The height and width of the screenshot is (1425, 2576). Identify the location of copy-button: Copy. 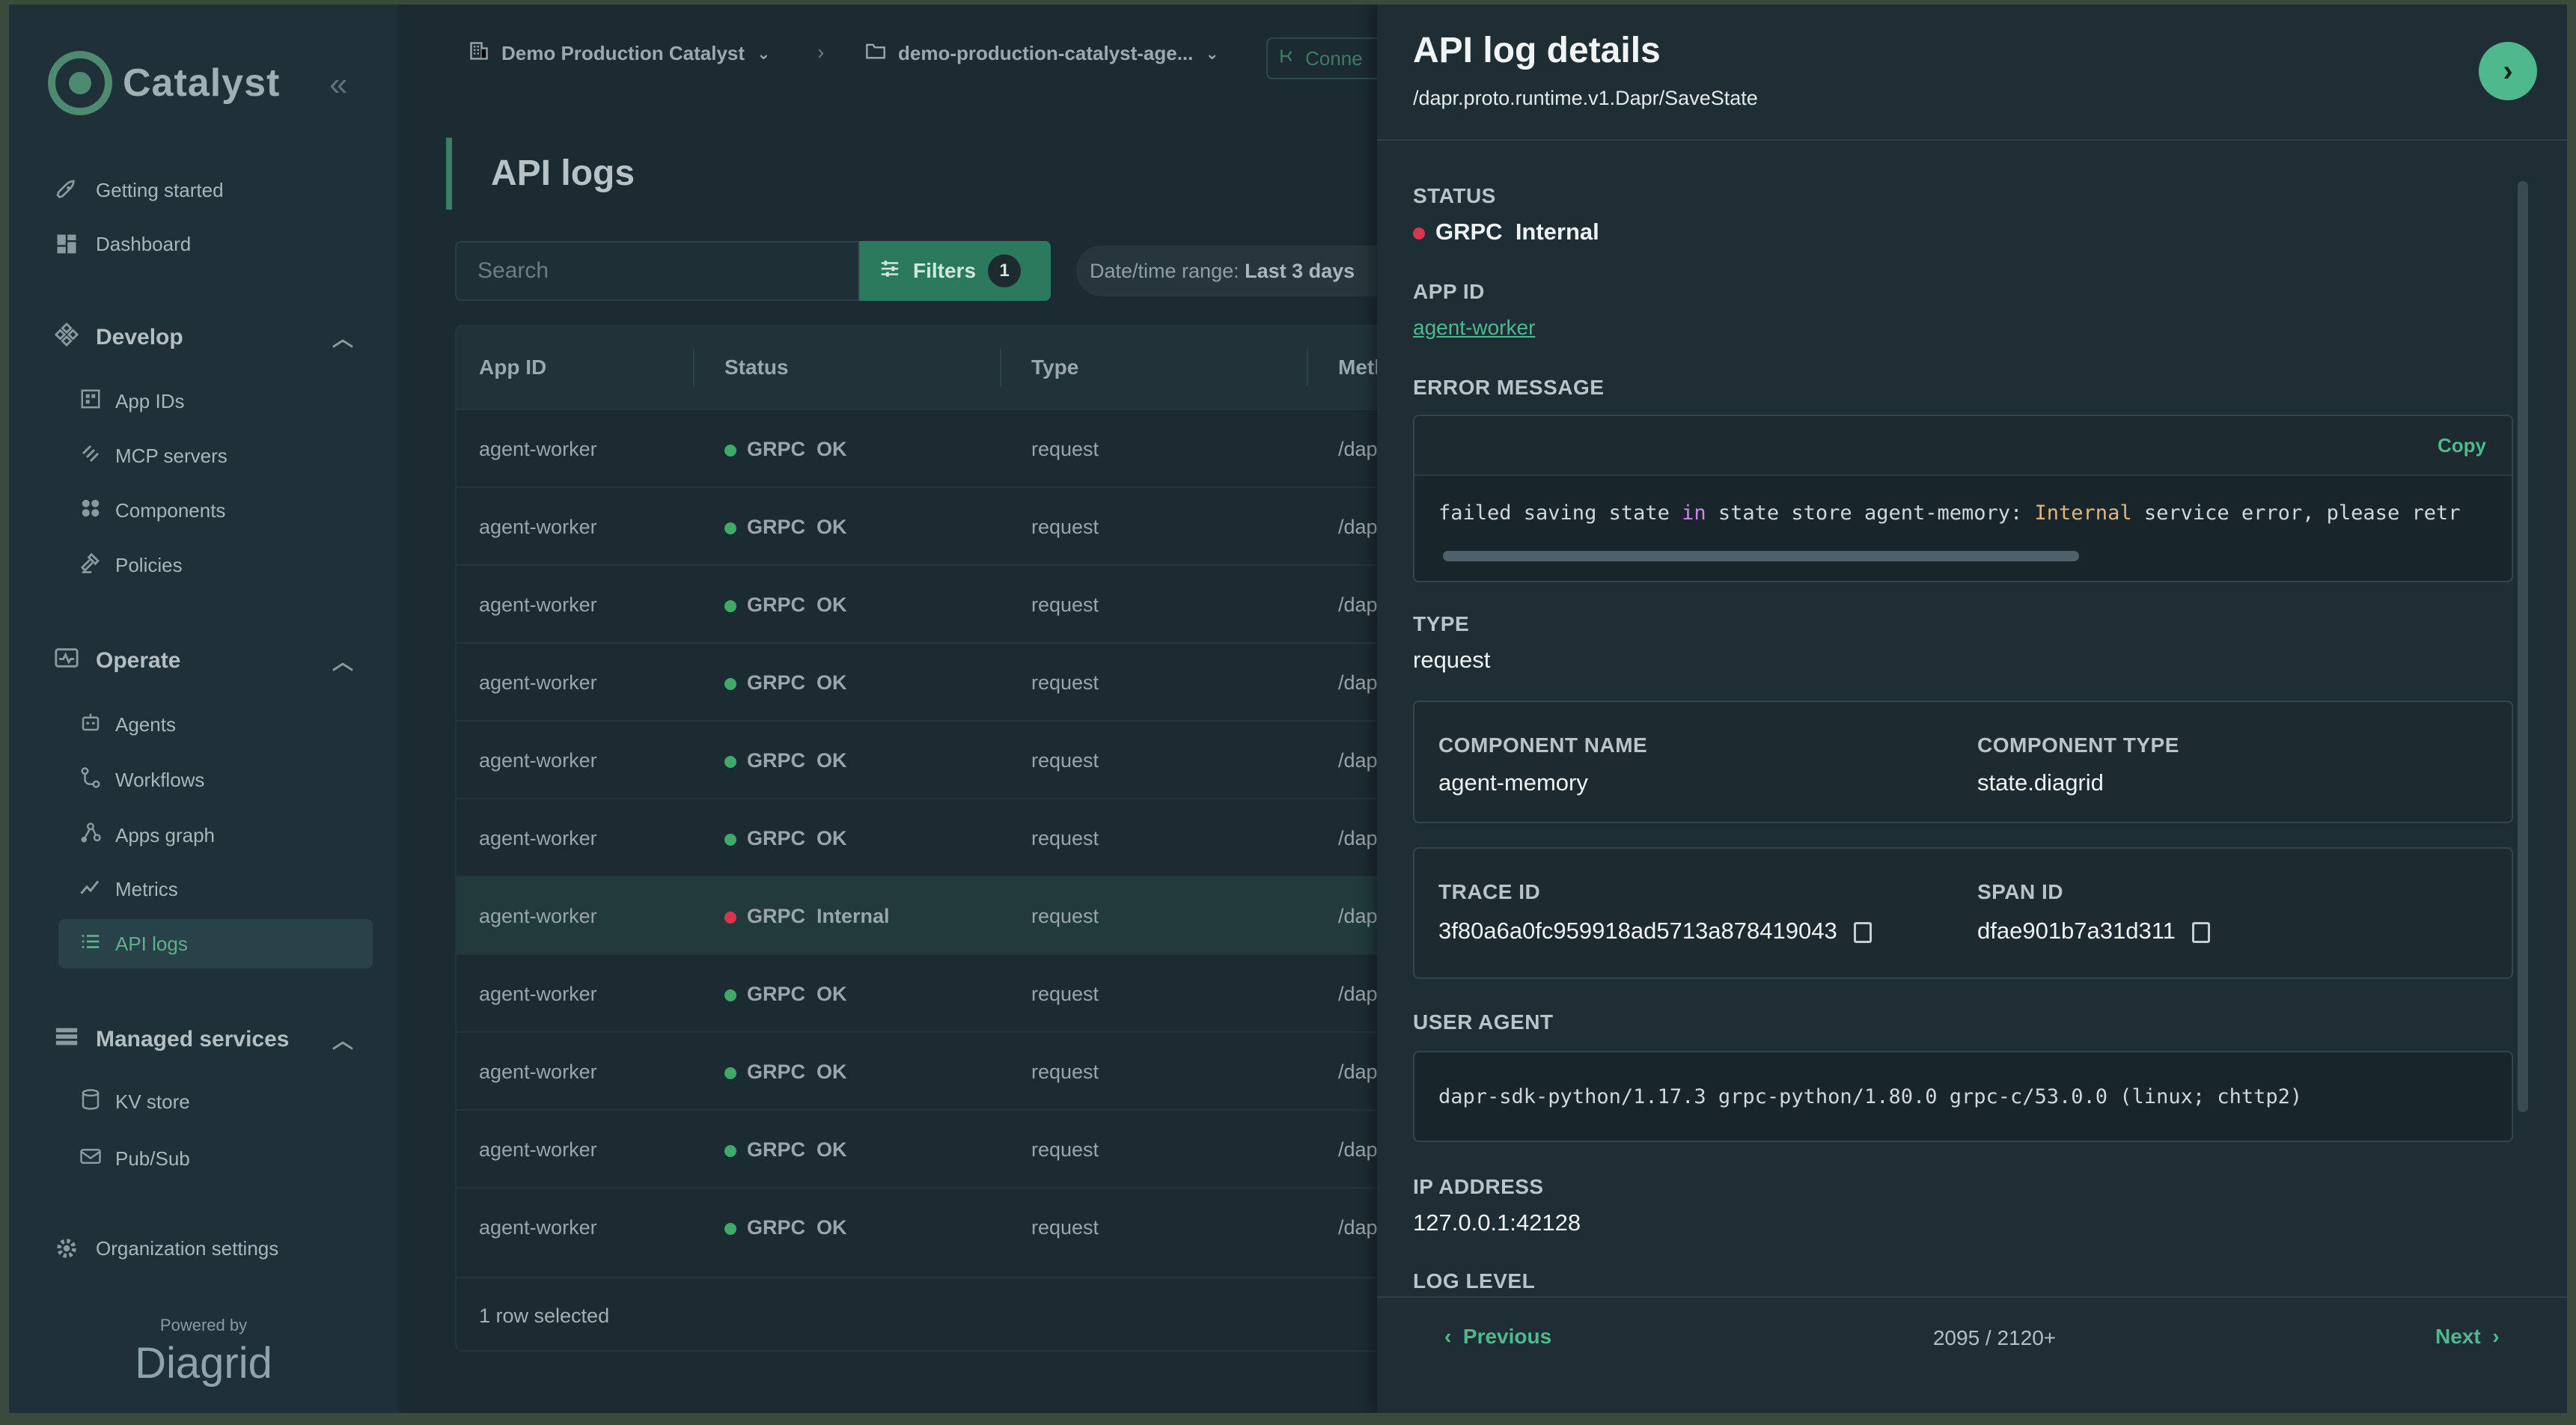
(2462, 445).